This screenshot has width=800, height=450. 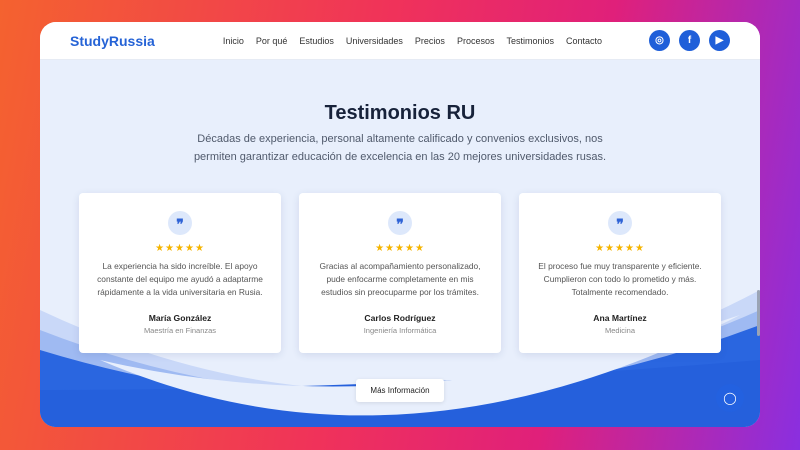 I want to click on chat-icon: ◯, so click(x=730, y=398).